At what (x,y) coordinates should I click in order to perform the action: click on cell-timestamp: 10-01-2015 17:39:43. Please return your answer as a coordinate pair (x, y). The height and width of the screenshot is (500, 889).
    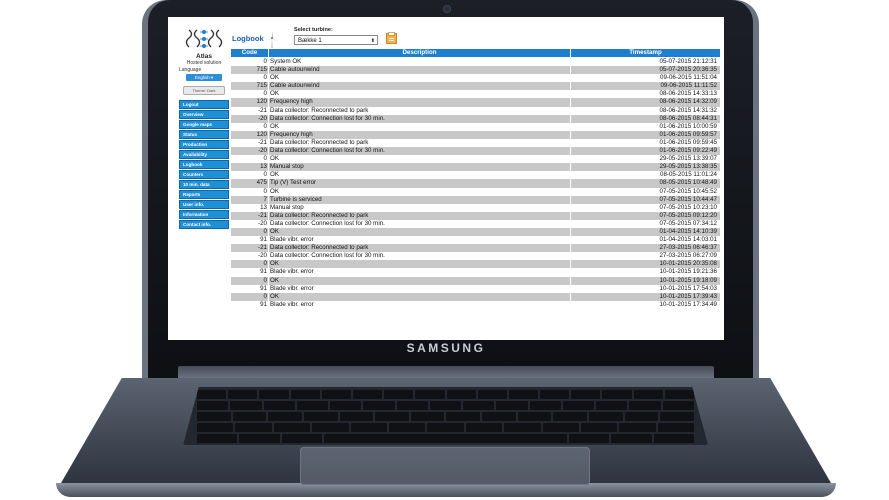
    Looking at the image, I should click on (645, 296).